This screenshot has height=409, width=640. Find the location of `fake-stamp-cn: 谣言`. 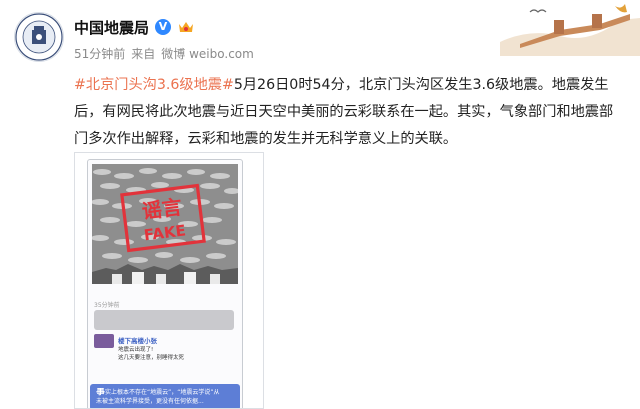

fake-stamp-cn: 谣言 is located at coordinates (162, 209).